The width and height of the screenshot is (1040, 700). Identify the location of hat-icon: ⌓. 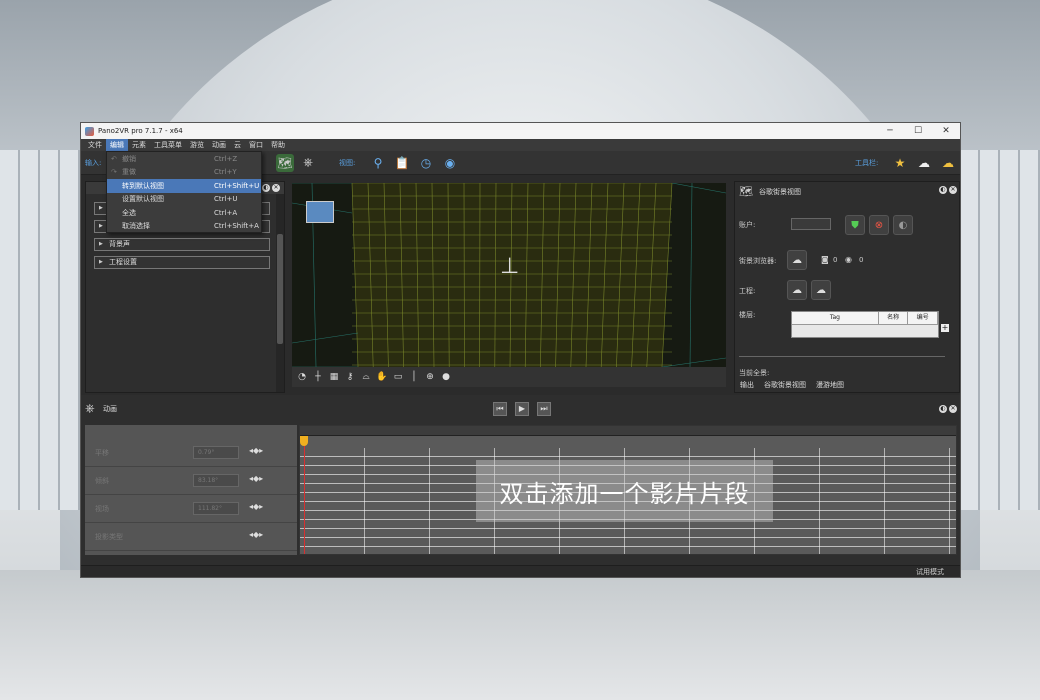
(366, 377).